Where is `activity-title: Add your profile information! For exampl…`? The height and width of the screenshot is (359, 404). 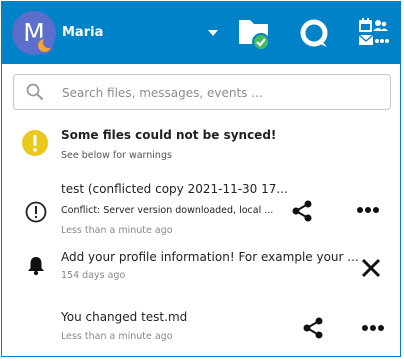
activity-title: Add your profile information! For exampl… is located at coordinates (210, 257).